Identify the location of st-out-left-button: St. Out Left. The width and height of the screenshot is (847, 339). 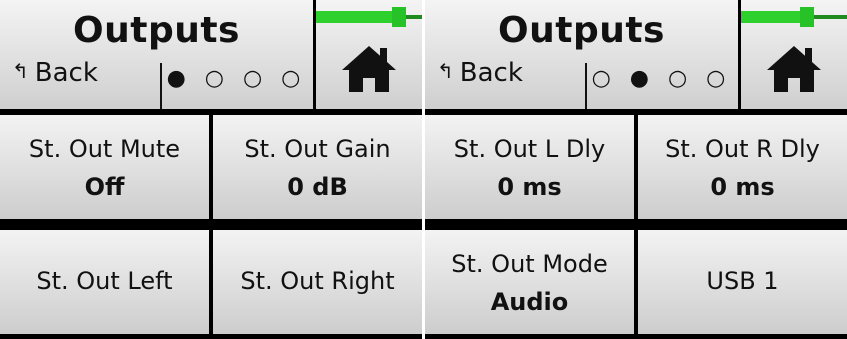
(104, 282).